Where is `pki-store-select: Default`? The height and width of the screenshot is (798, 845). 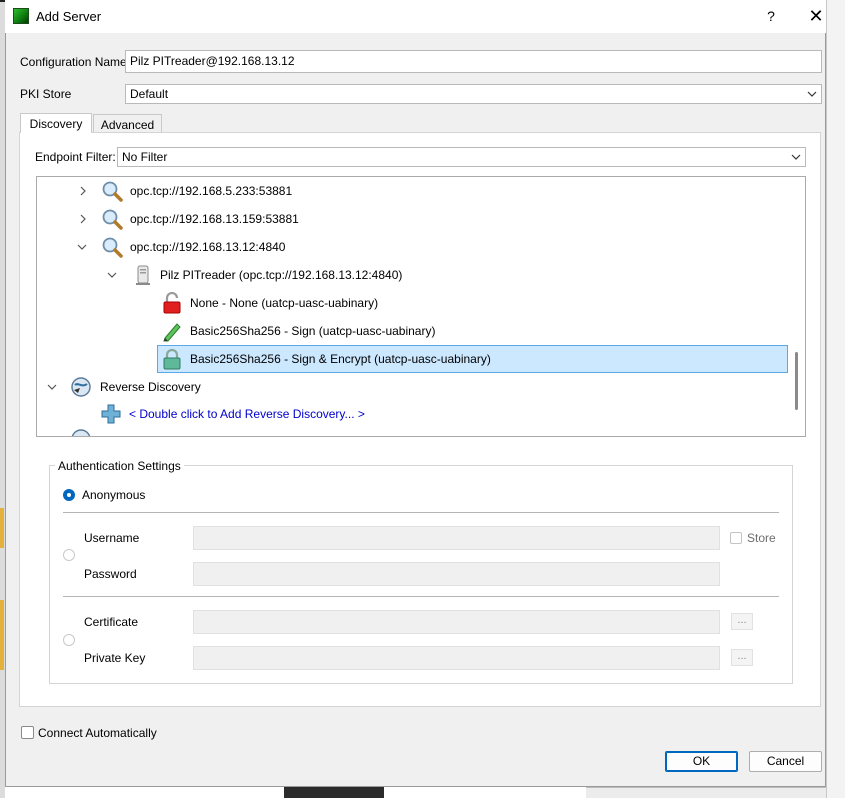
pki-store-select: Default is located at coordinates (473, 94).